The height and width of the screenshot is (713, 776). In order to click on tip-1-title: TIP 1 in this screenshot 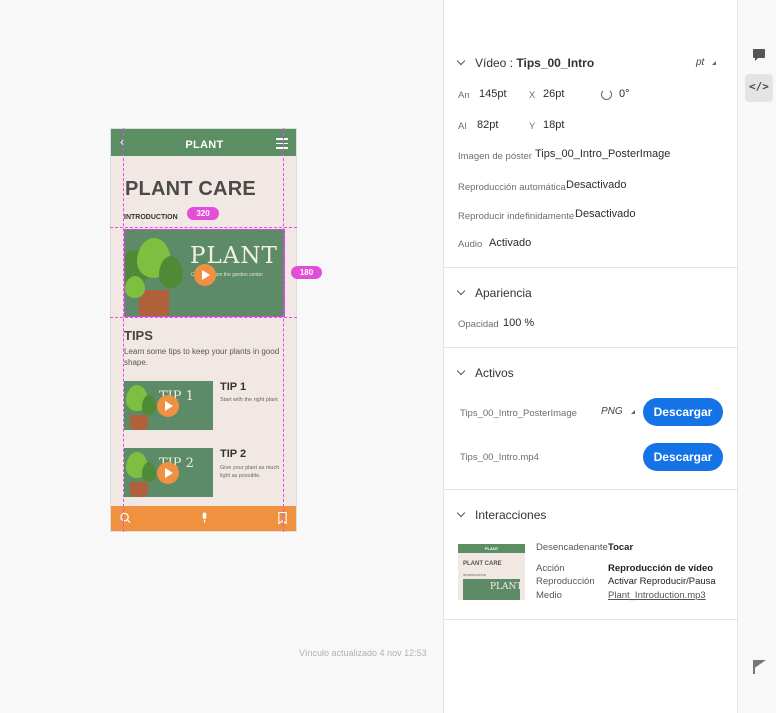, I will do `click(233, 387)`.